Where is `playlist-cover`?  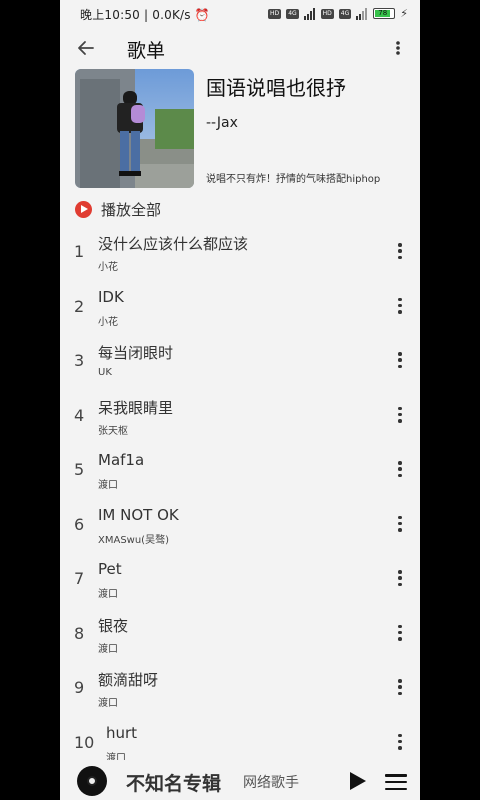
playlist-cover is located at coordinates (134, 128).